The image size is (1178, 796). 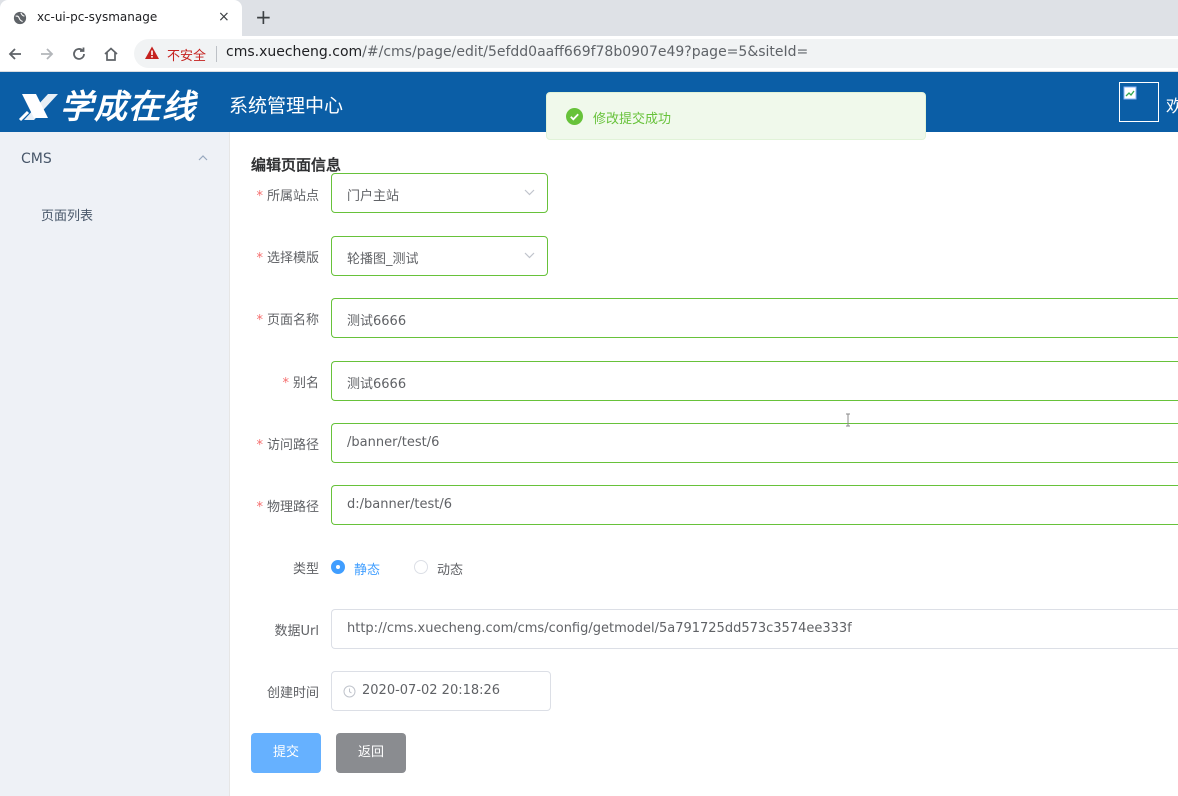 What do you see at coordinates (400, 504) in the screenshot?
I see `physical-path-value: d:/banner/test/6` at bounding box center [400, 504].